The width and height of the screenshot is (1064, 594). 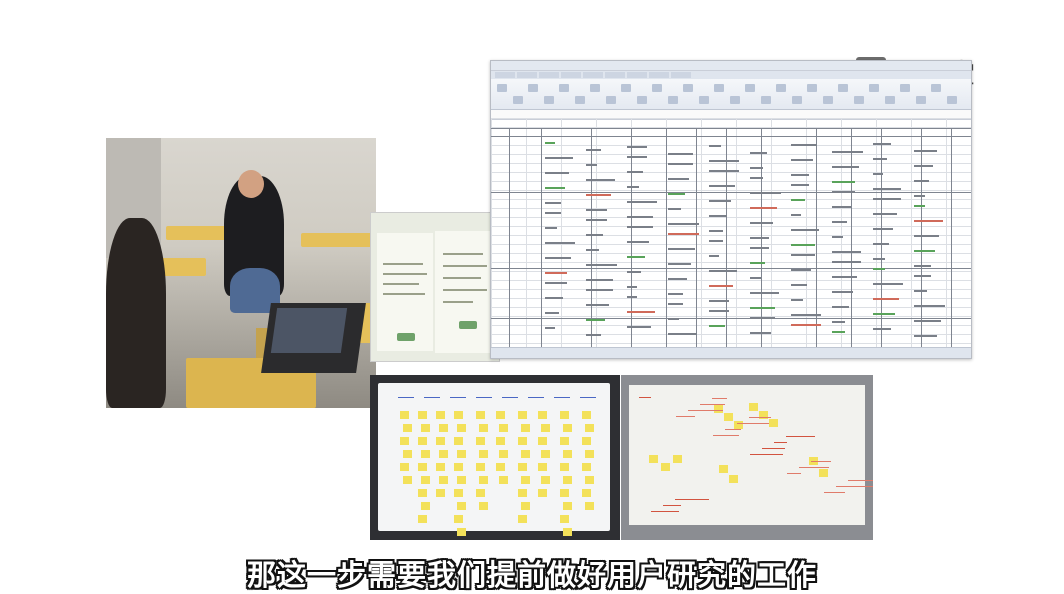 I want to click on photo-research-booklet, so click(x=435, y=287).